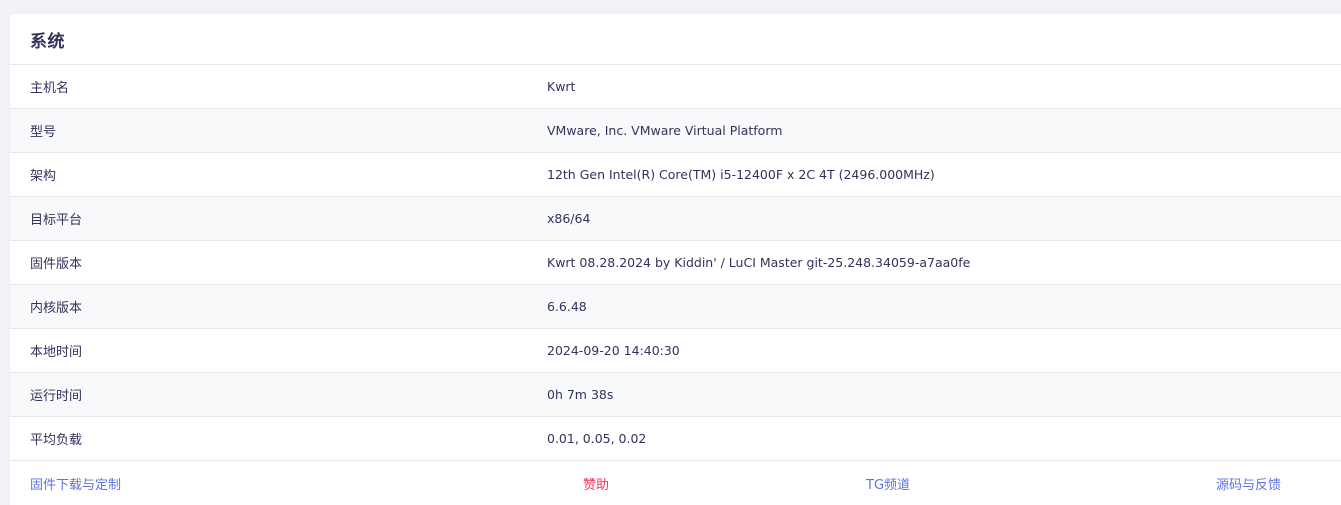 The height and width of the screenshot is (505, 1341). Describe the element at coordinates (597, 438) in the screenshot. I see `row-value: 0.01, 0.05, 0.02` at that location.